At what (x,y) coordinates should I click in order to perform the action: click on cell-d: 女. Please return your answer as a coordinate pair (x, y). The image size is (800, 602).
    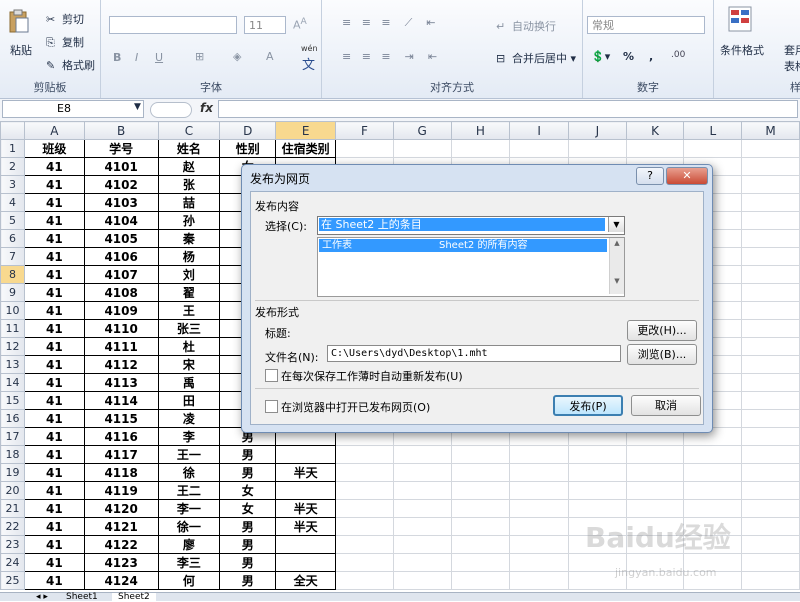
    Looking at the image, I should click on (248, 508).